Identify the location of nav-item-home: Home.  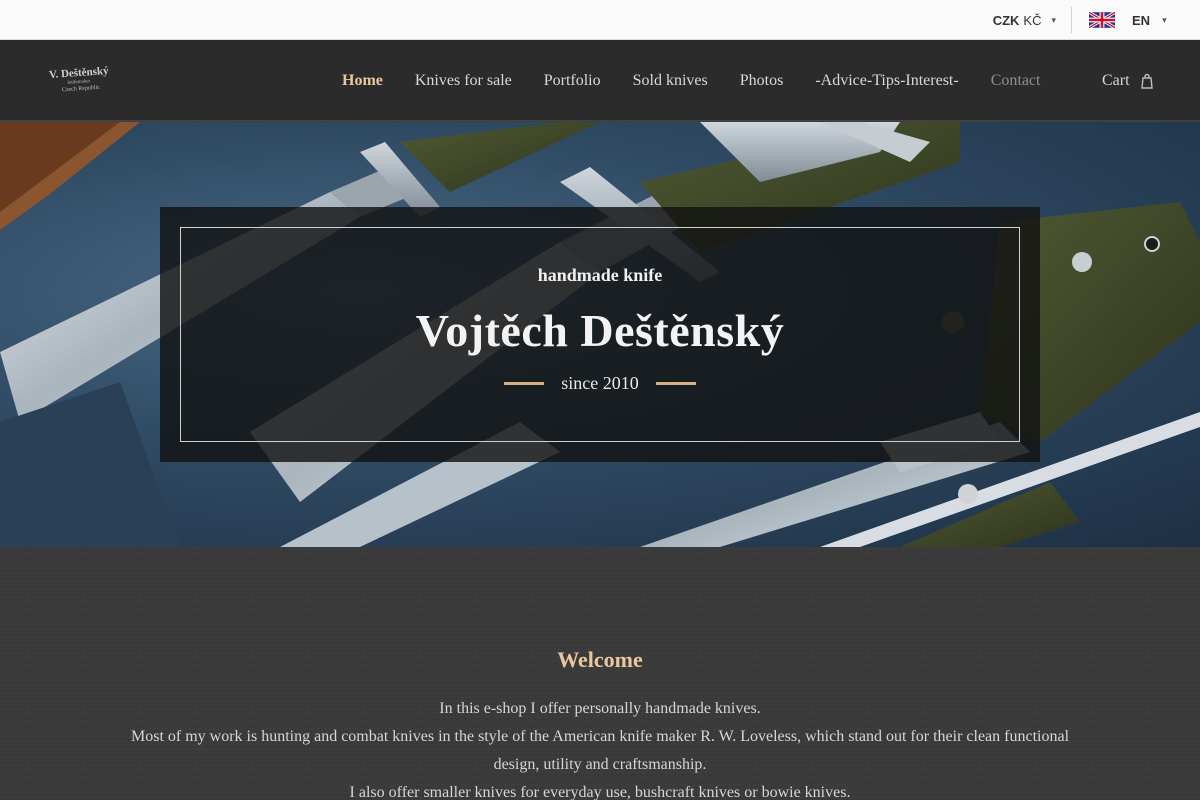
(362, 81).